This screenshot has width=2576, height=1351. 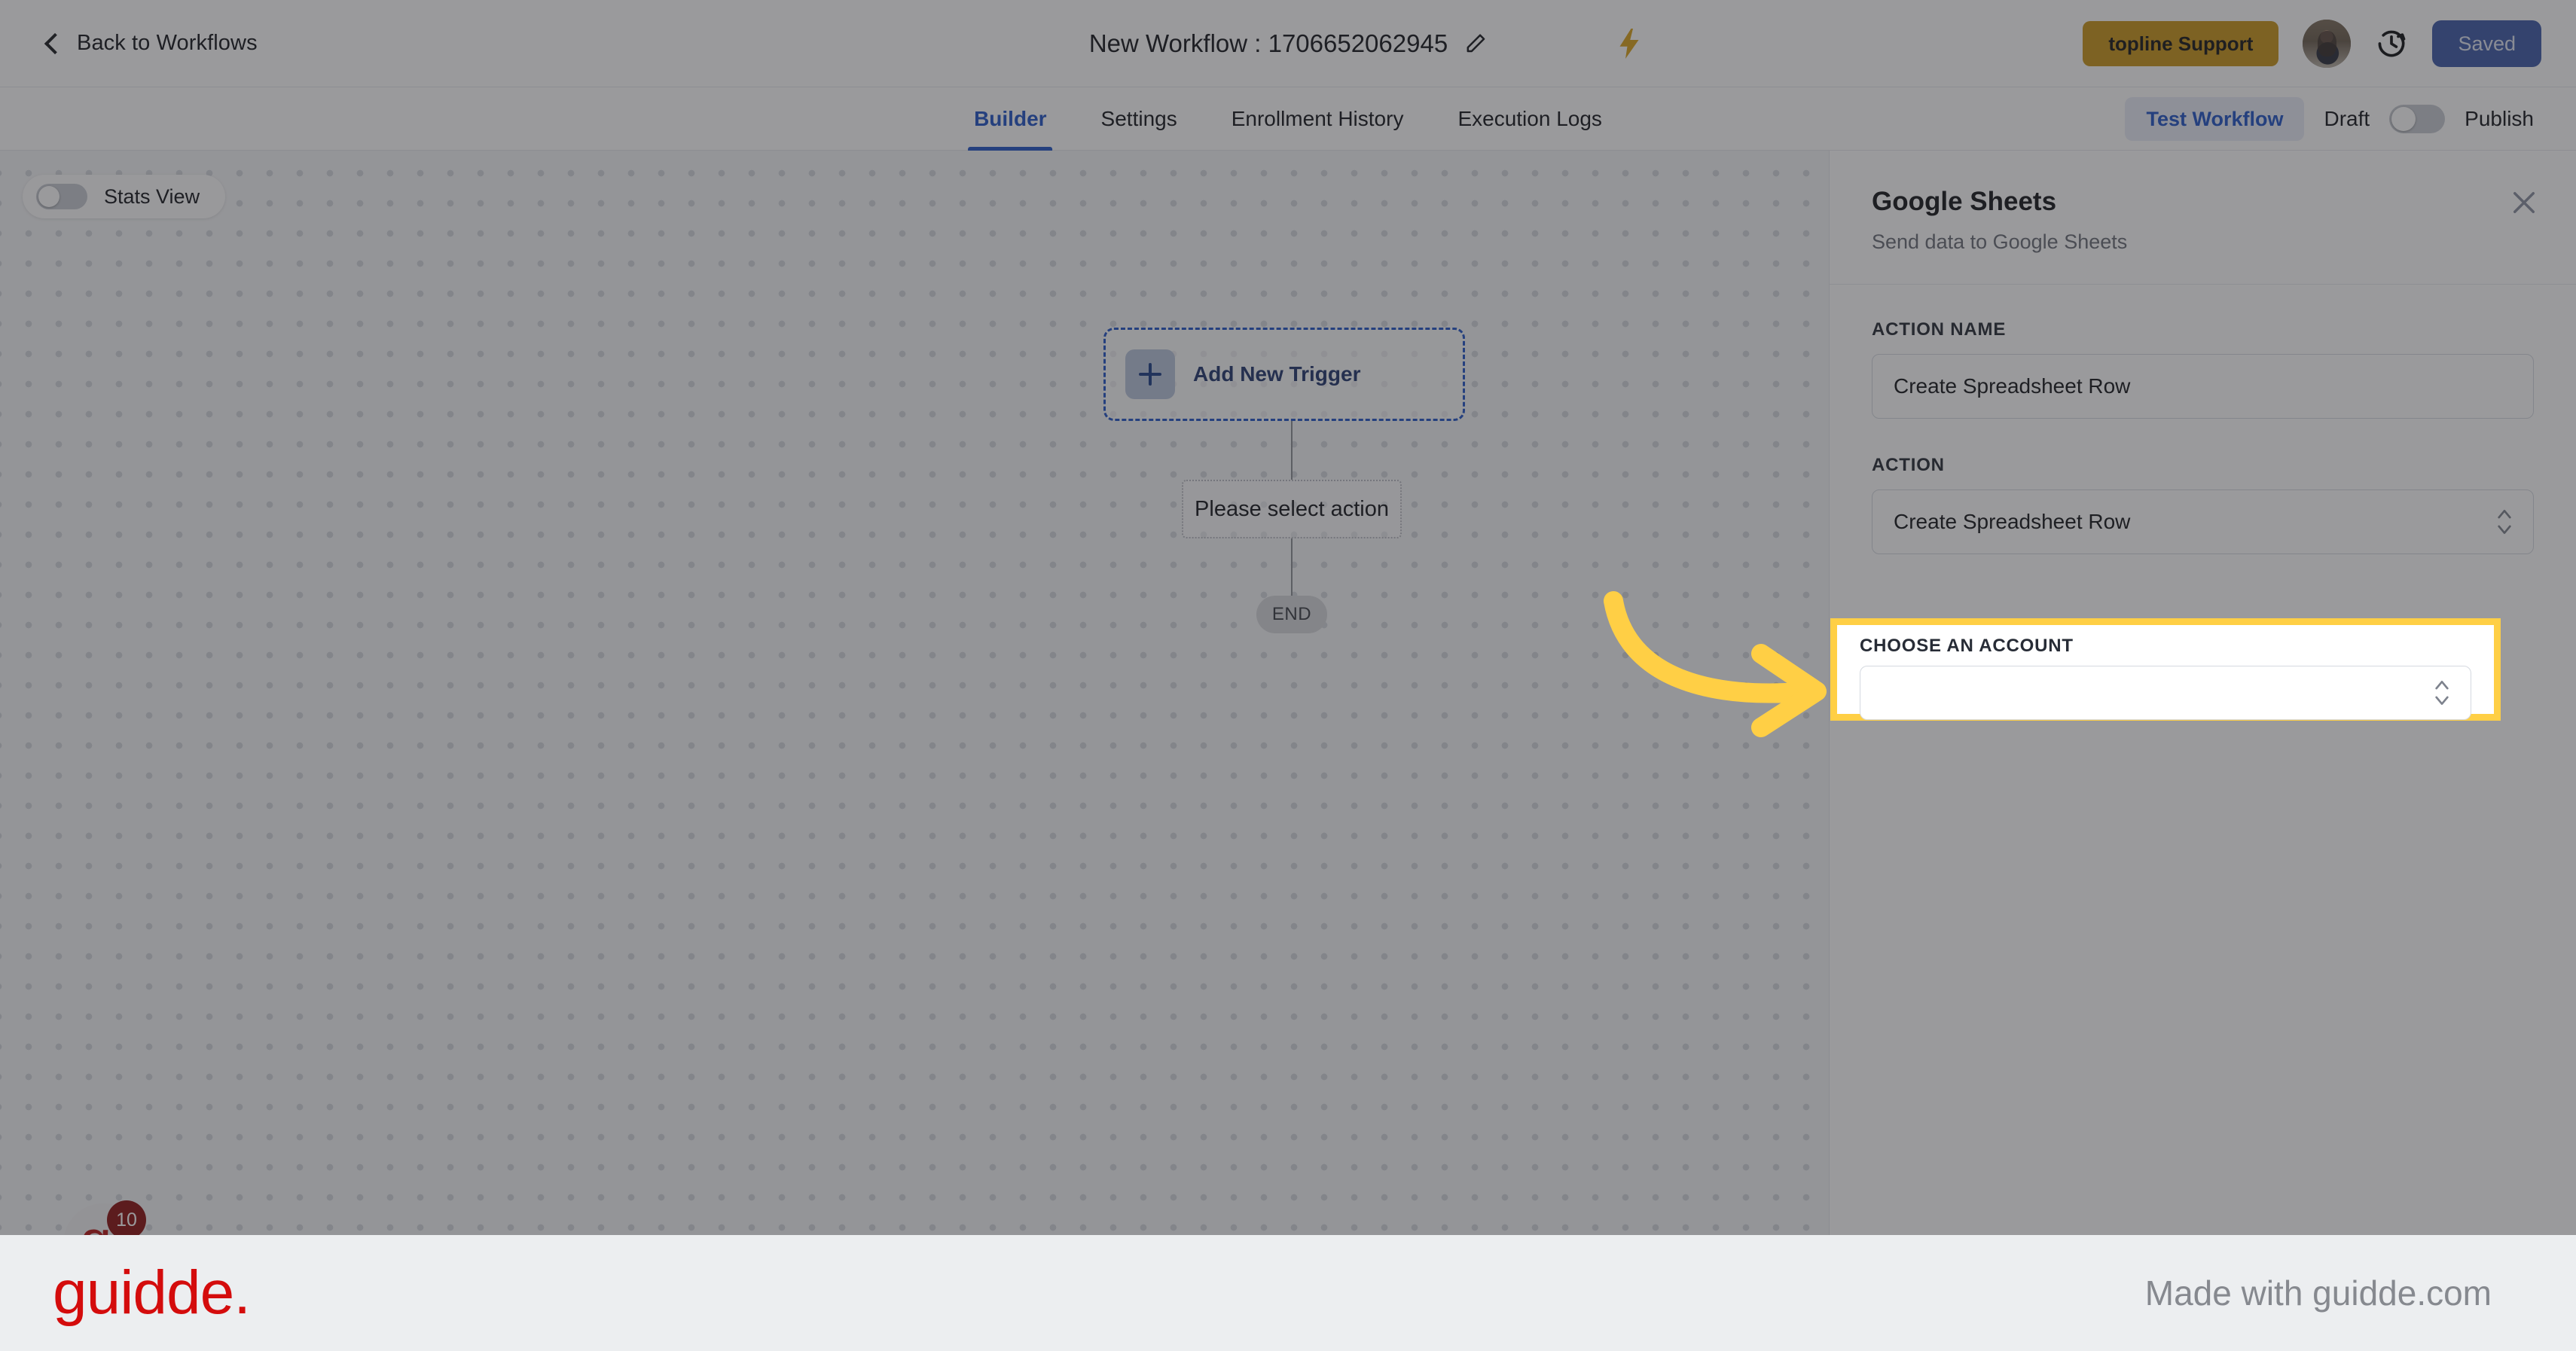 I want to click on panel-title: Google Sheets, so click(x=1965, y=201).